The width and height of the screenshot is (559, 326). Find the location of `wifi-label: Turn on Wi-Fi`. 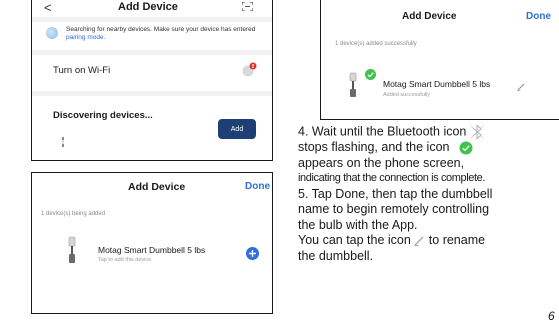

wifi-label: Turn on Wi-Fi is located at coordinates (82, 70).